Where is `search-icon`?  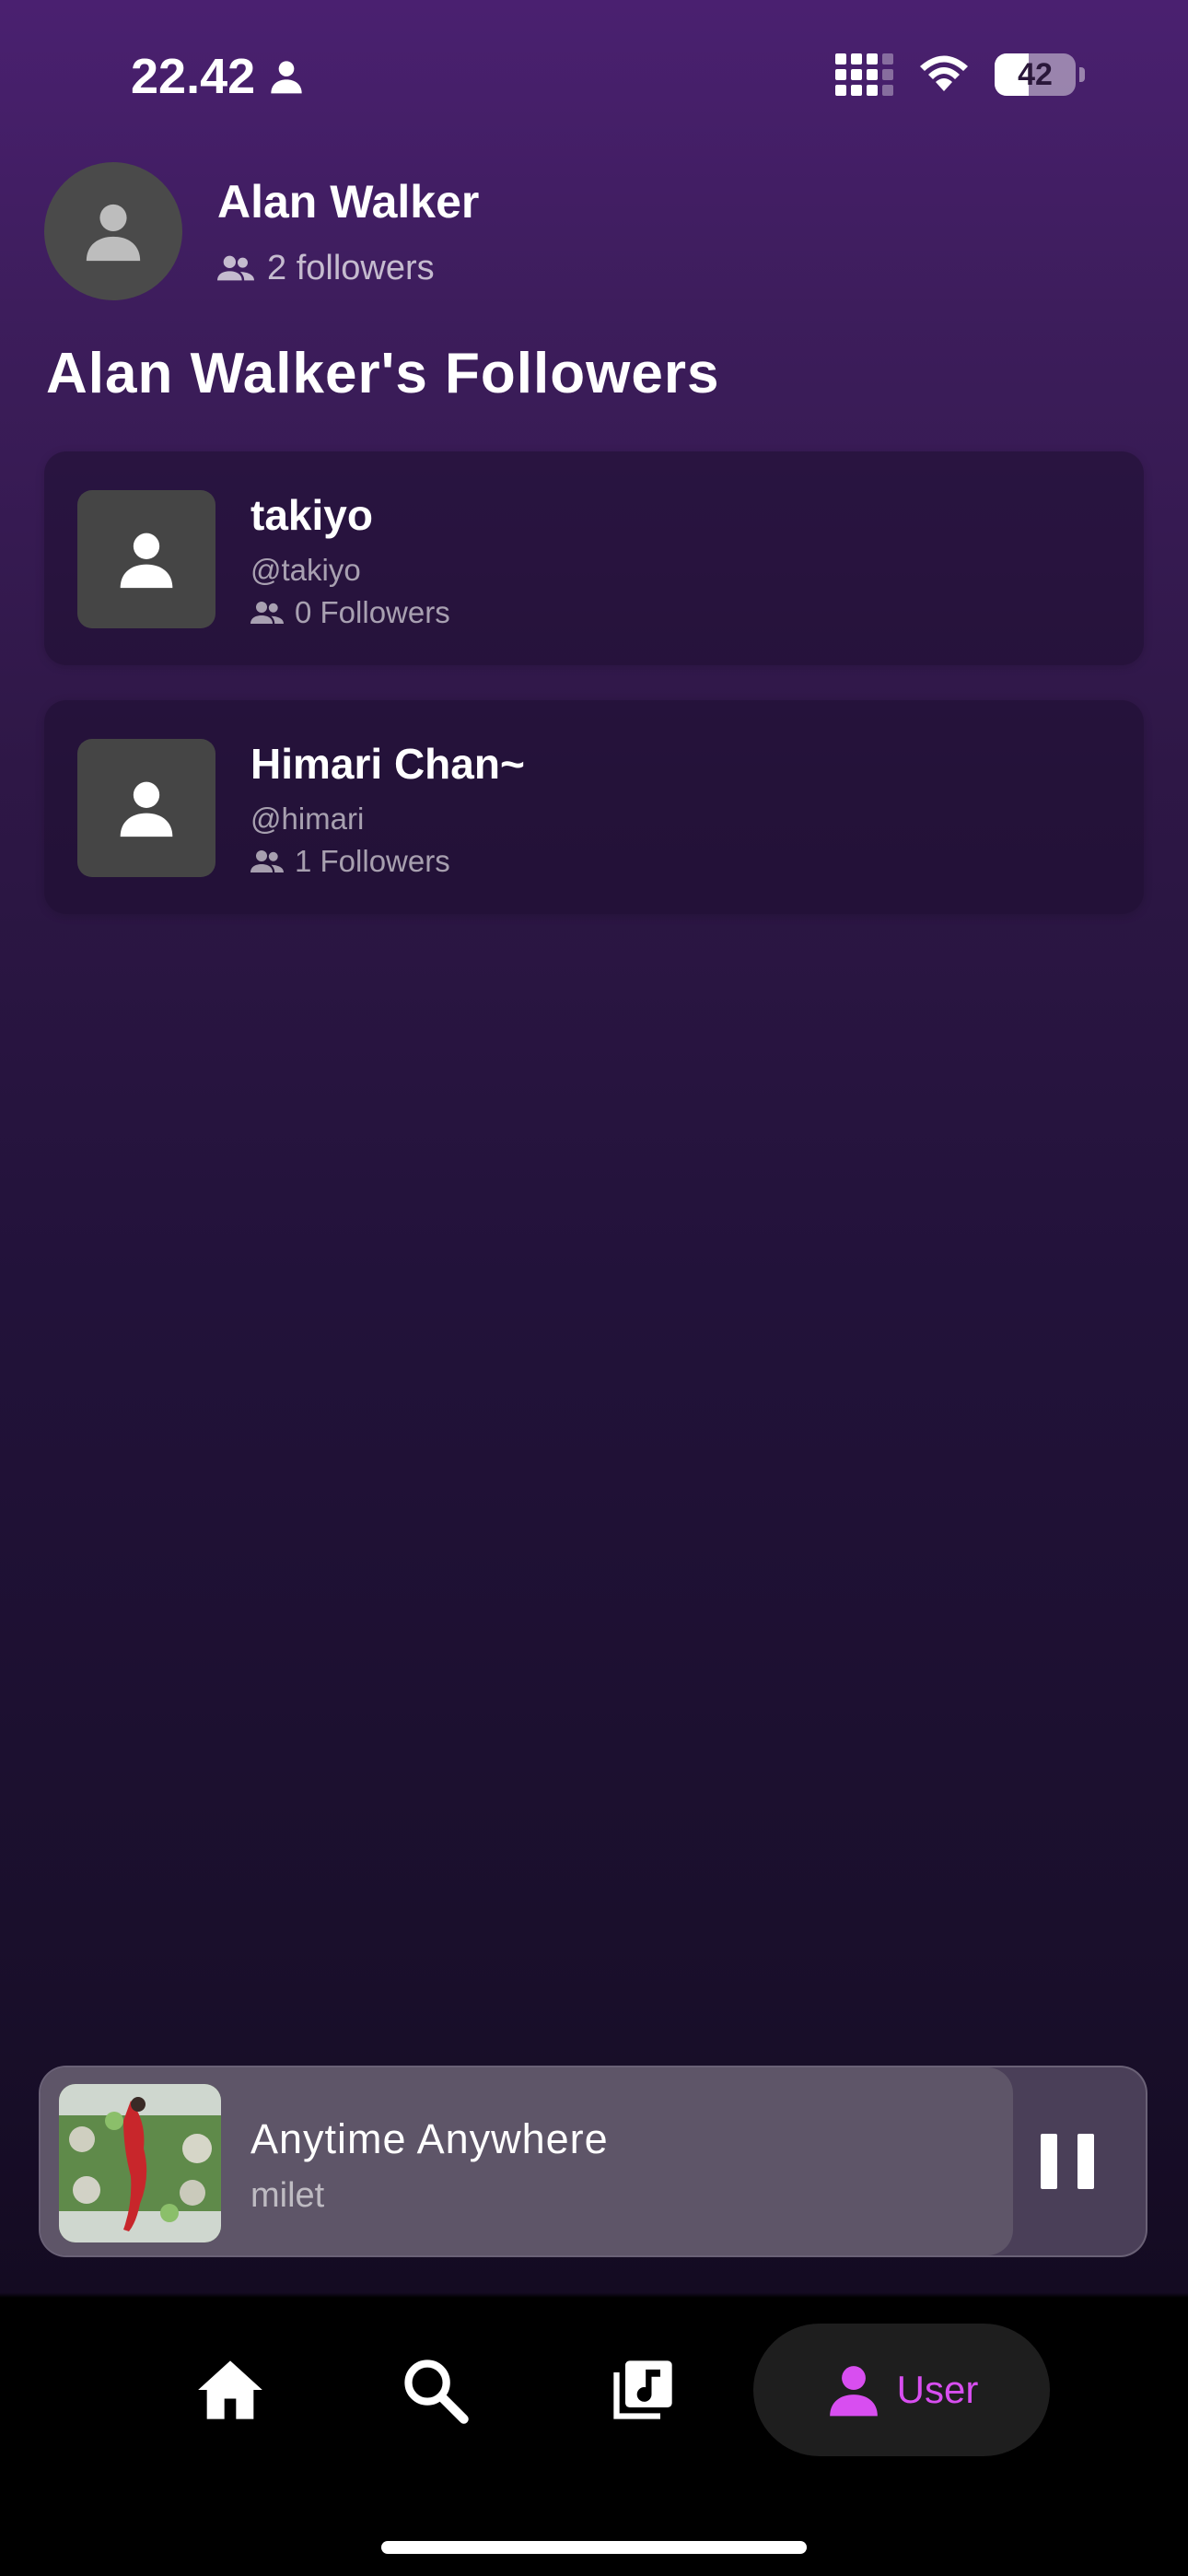 search-icon is located at coordinates (436, 2391).